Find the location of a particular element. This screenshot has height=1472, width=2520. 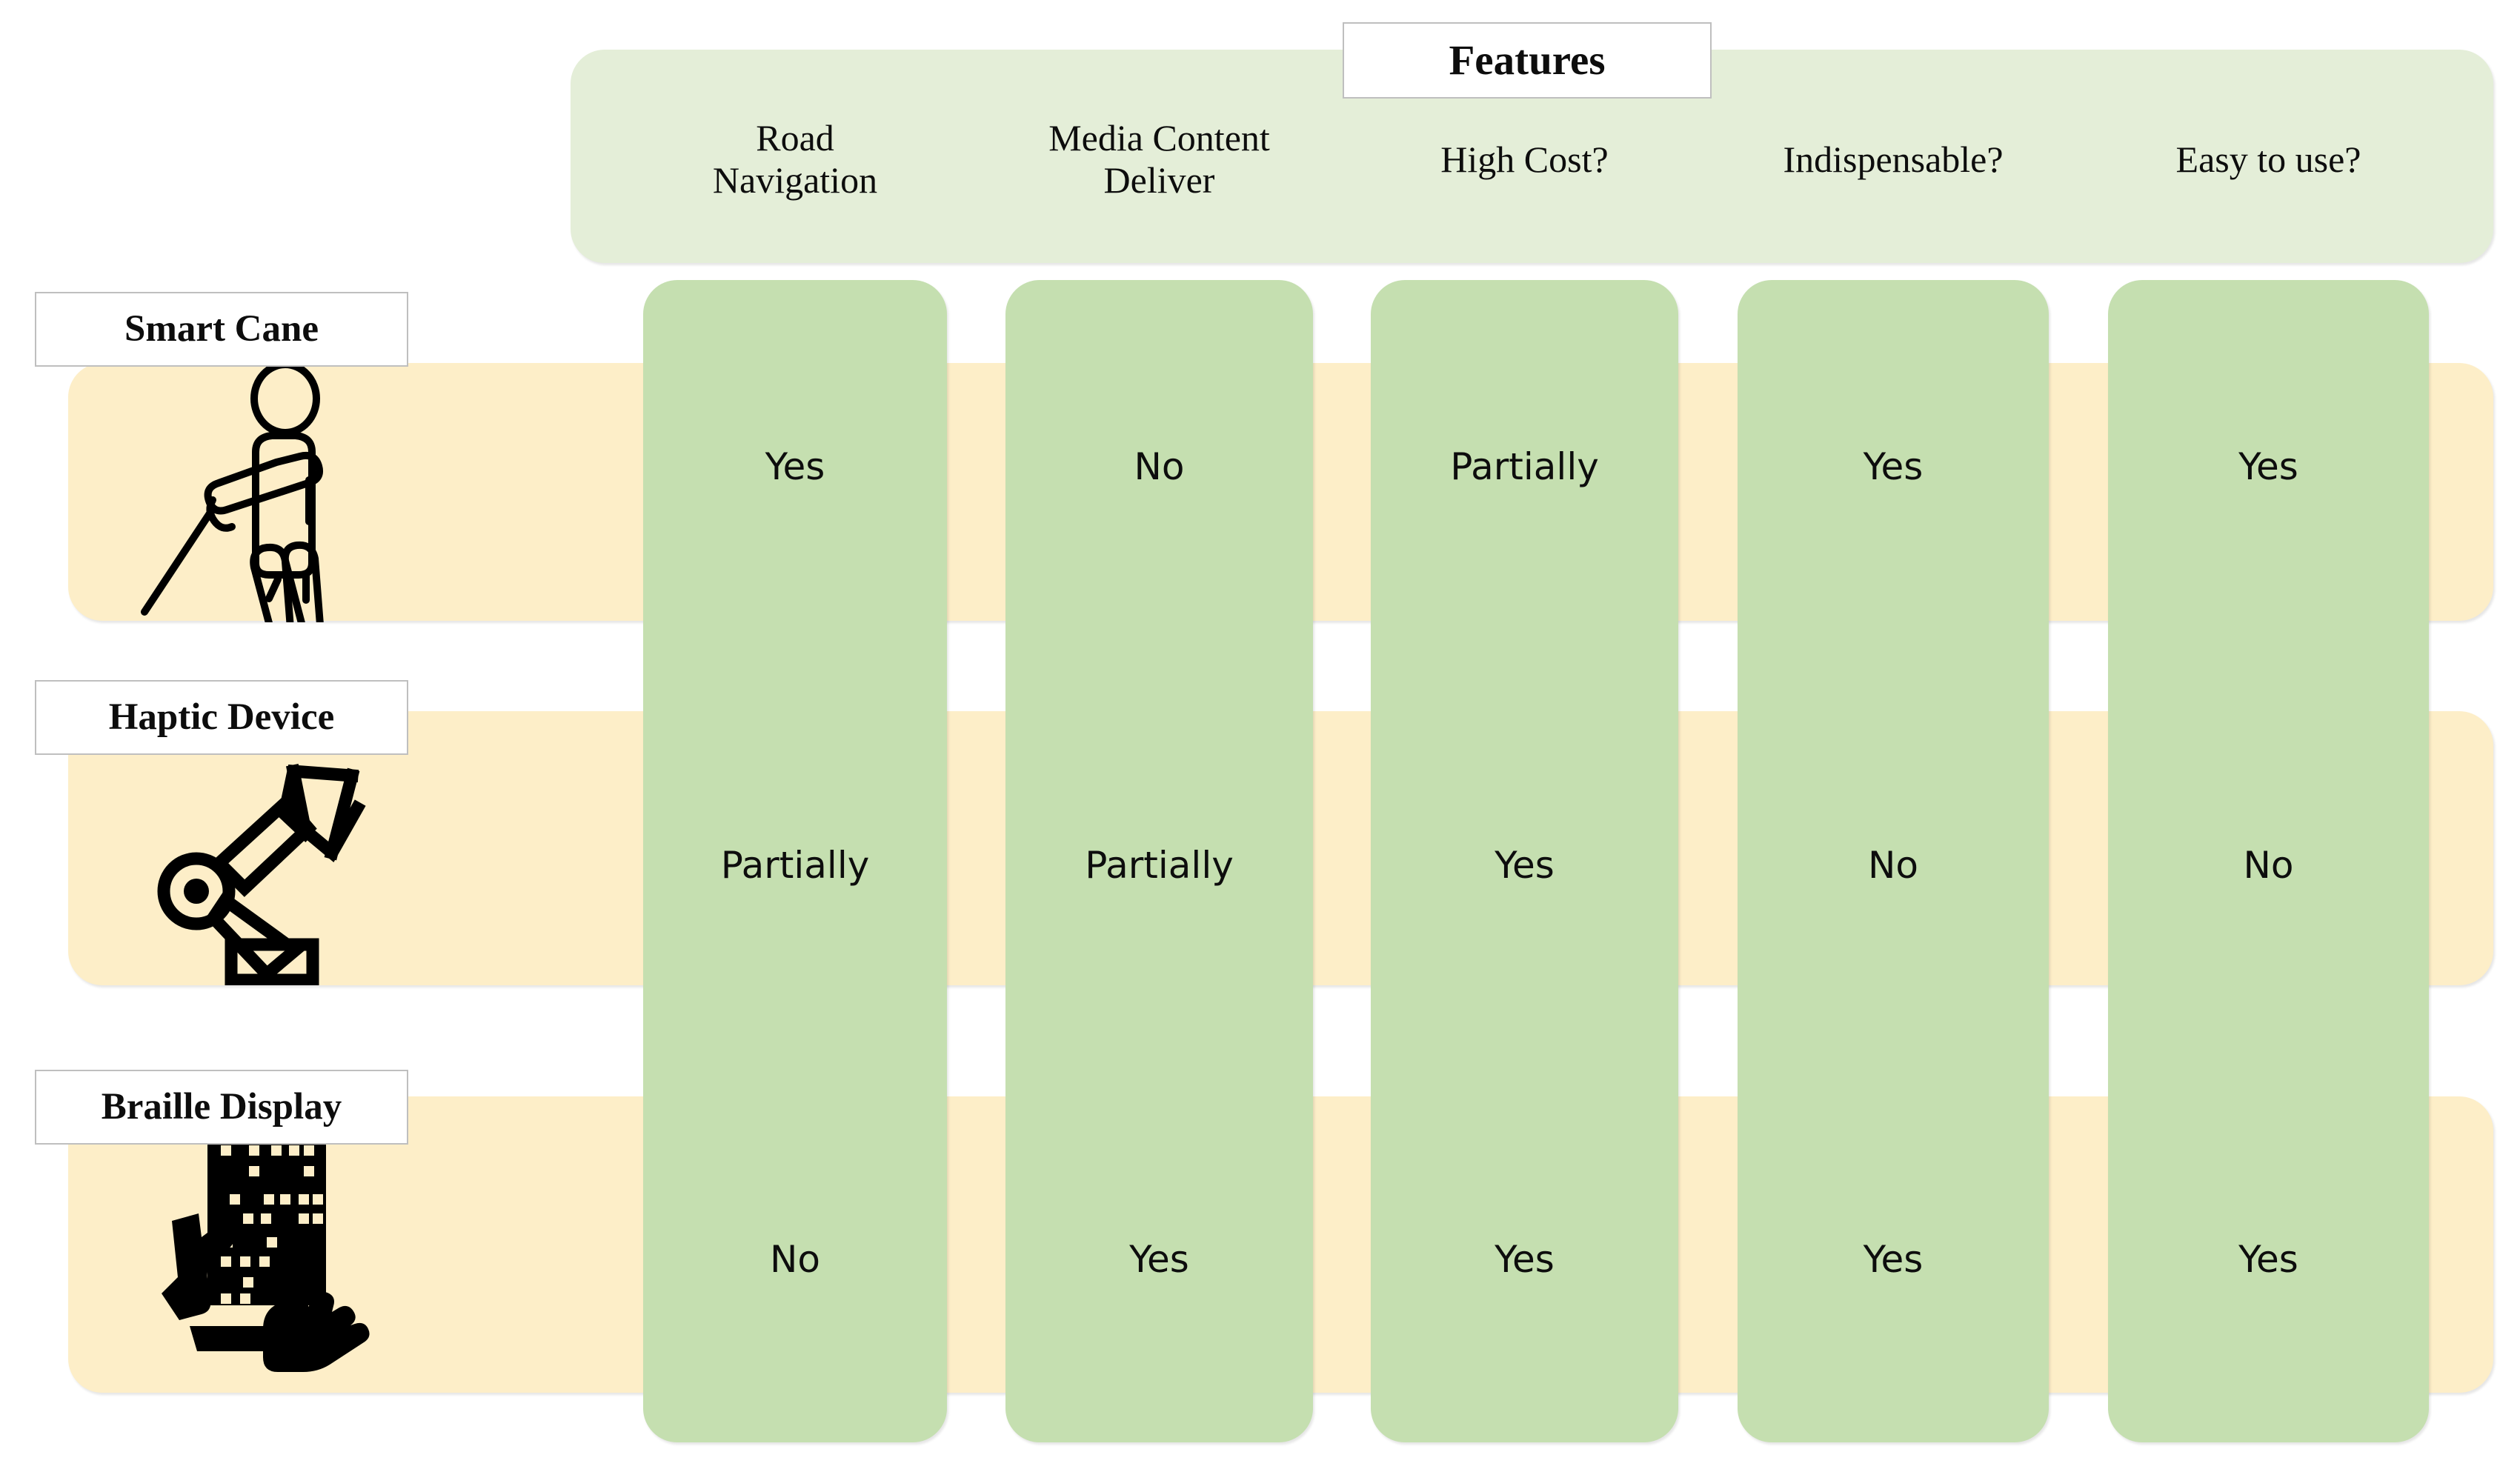

cell-haptic-device-high-cost: Yes is located at coordinates (1524, 865).